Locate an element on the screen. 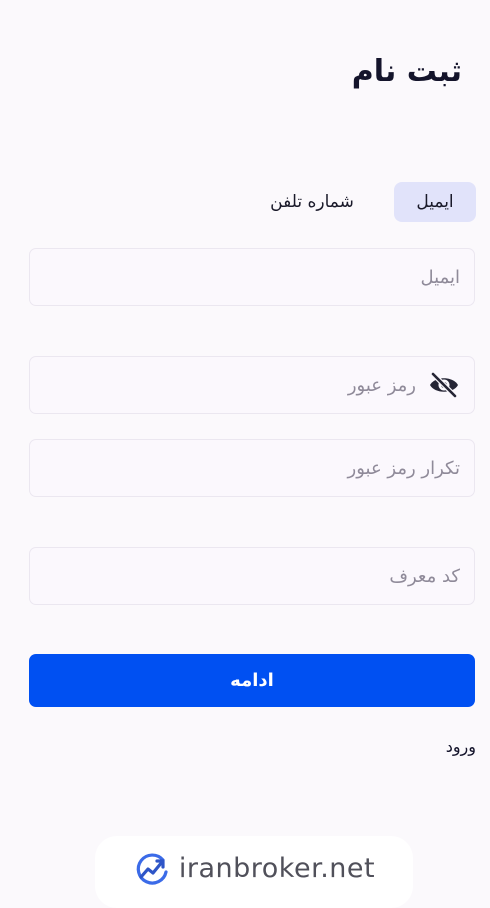 Image resolution: width=490 pixels, height=908 pixels. email-input is located at coordinates (252, 277).